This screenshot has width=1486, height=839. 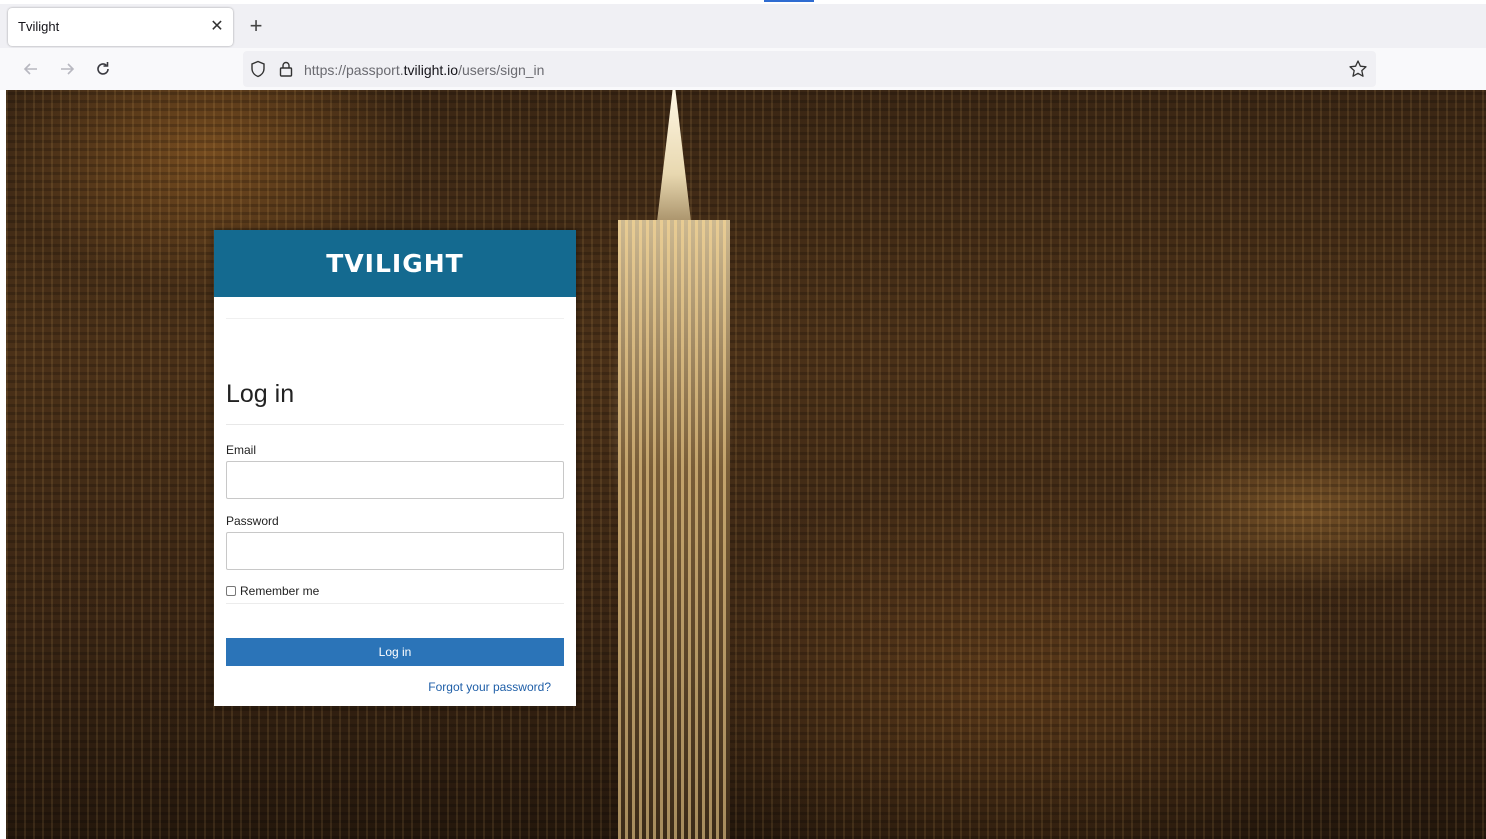 I want to click on back-arrow-icon, so click(x=31, y=69).